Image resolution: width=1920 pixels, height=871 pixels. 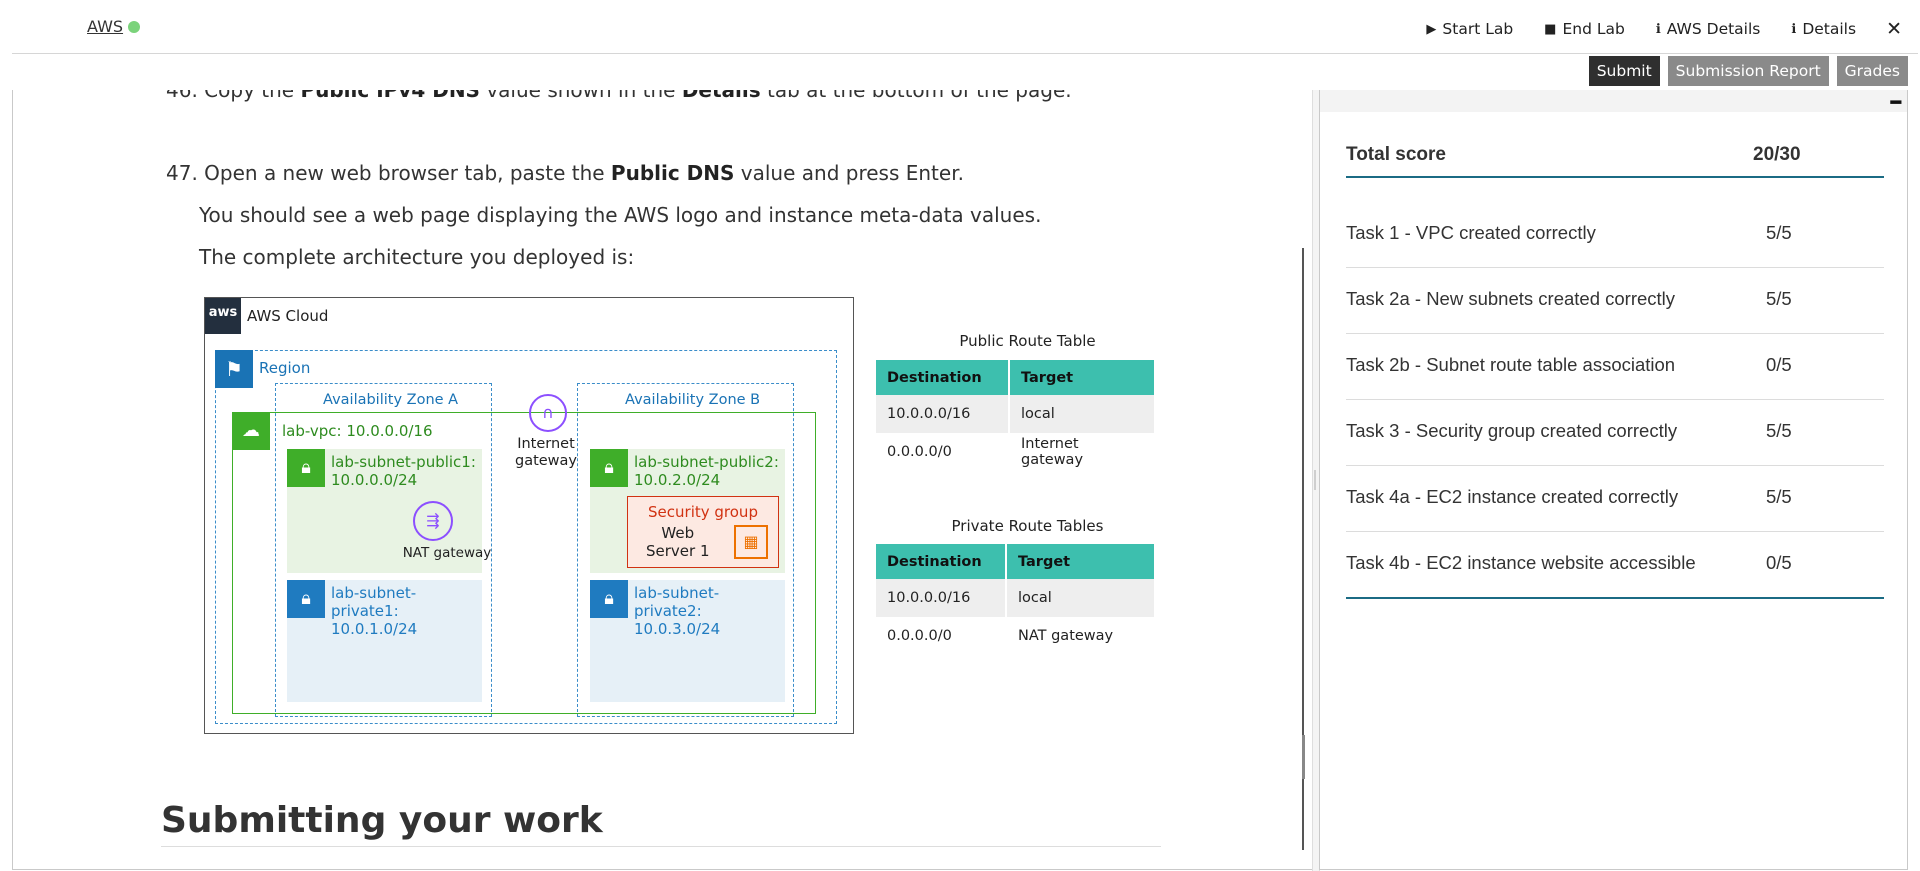 I want to click on start-lab-button: ▶ Start Lab, so click(x=1469, y=29).